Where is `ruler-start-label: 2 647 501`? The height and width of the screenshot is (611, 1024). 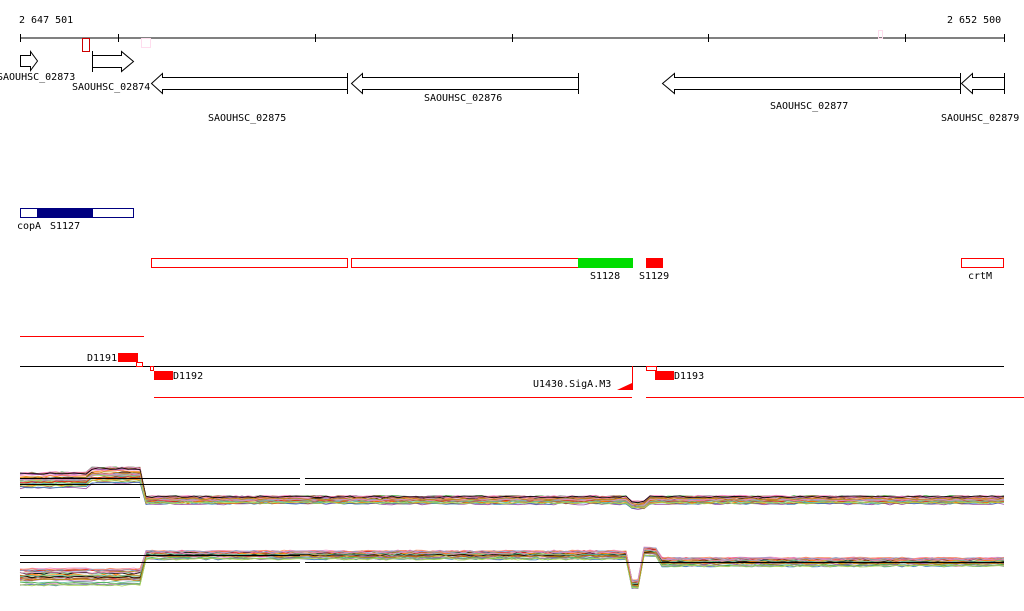
ruler-start-label: 2 647 501 is located at coordinates (46, 20).